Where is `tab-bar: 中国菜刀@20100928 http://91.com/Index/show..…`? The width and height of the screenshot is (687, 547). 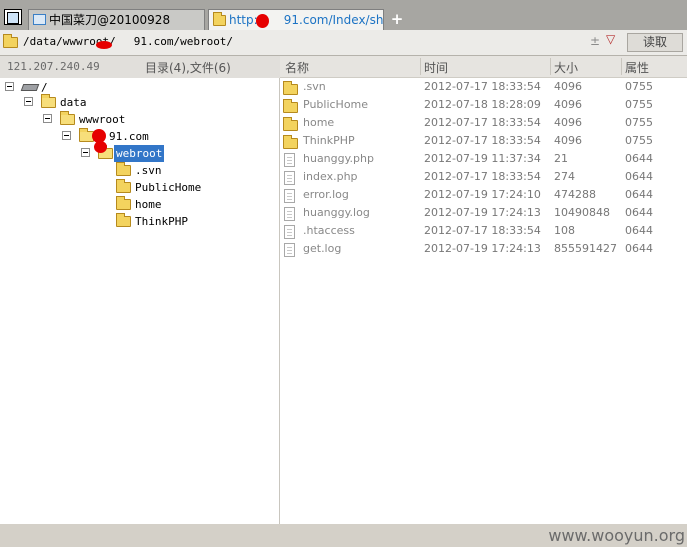 tab-bar: 中国菜刀@20100928 http://91.com/Index/show..… is located at coordinates (343, 15).